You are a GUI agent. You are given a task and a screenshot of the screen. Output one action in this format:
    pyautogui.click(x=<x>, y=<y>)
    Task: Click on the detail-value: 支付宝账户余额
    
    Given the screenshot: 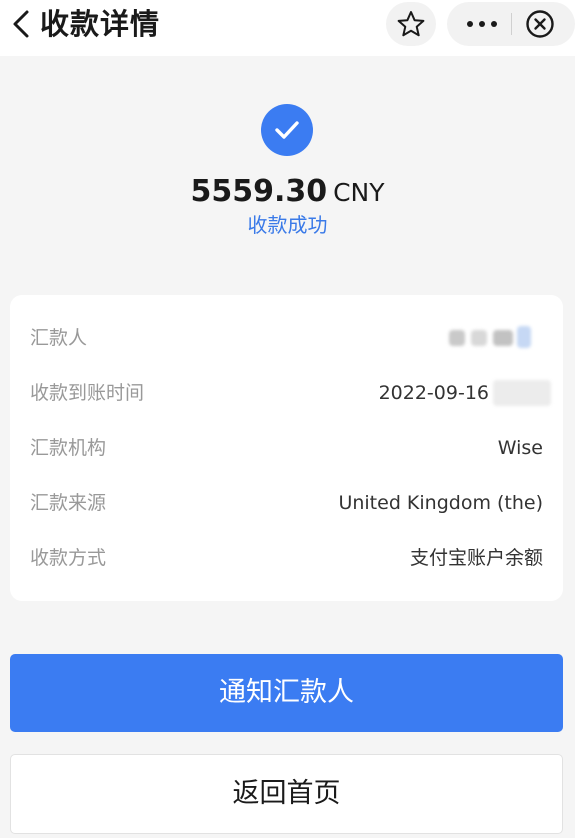 What is the action you would take?
    pyautogui.click(x=476, y=558)
    